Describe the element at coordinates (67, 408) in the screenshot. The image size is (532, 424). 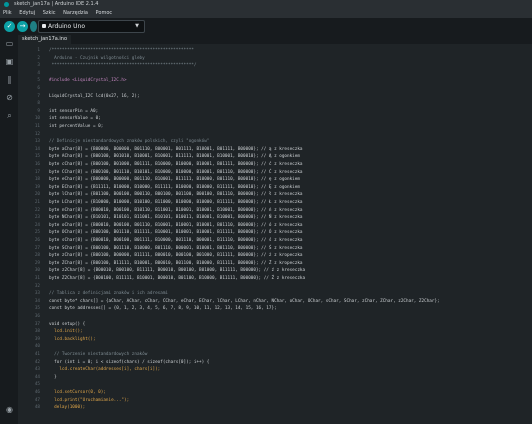
I see `code-text: delay(1000);` at that location.